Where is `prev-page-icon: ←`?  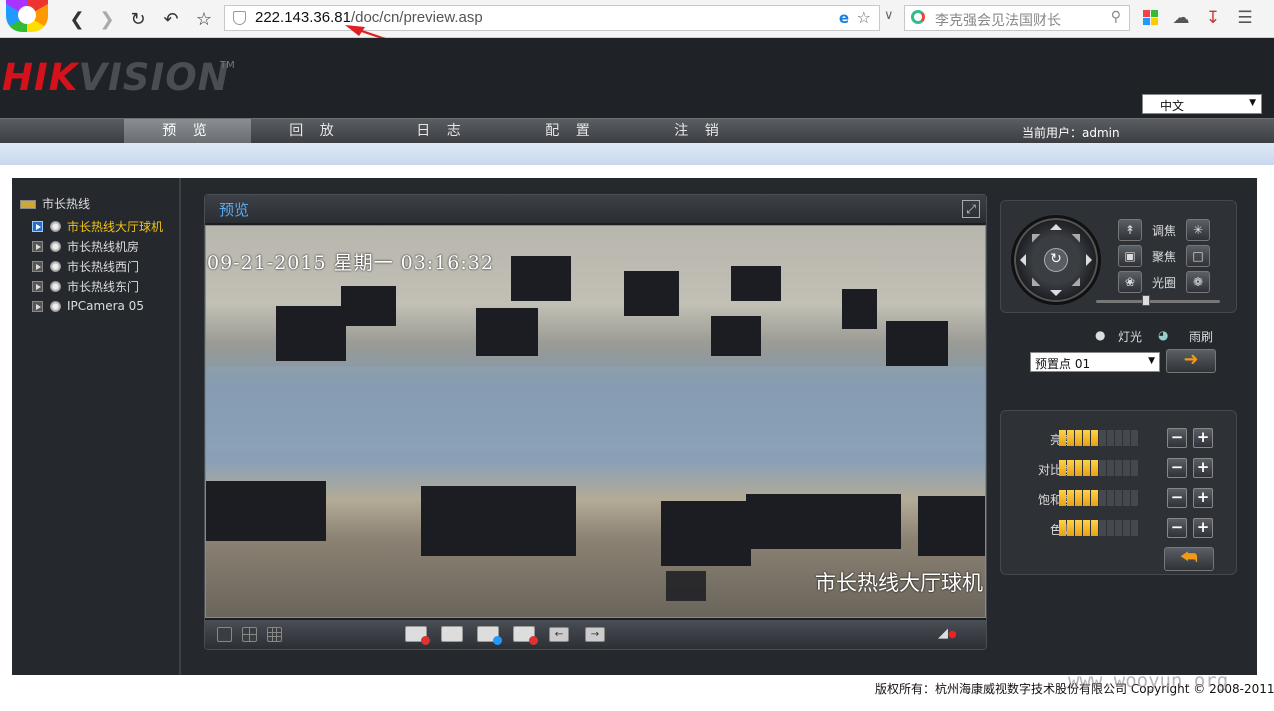 prev-page-icon: ← is located at coordinates (559, 634).